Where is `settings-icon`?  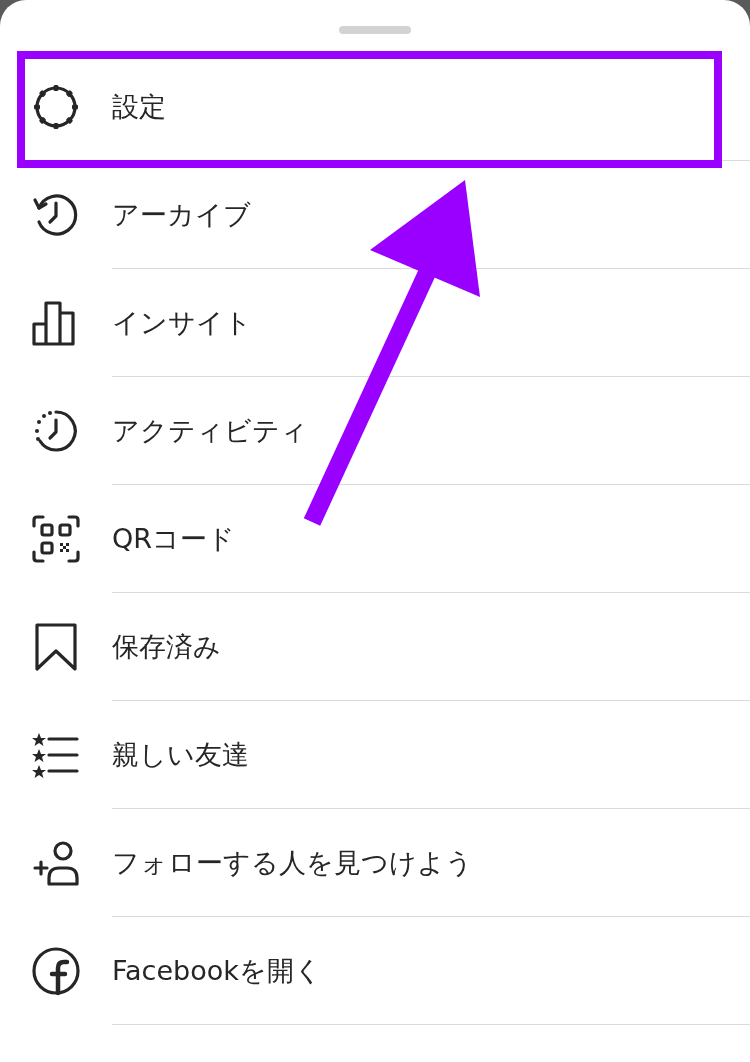 settings-icon is located at coordinates (56, 107).